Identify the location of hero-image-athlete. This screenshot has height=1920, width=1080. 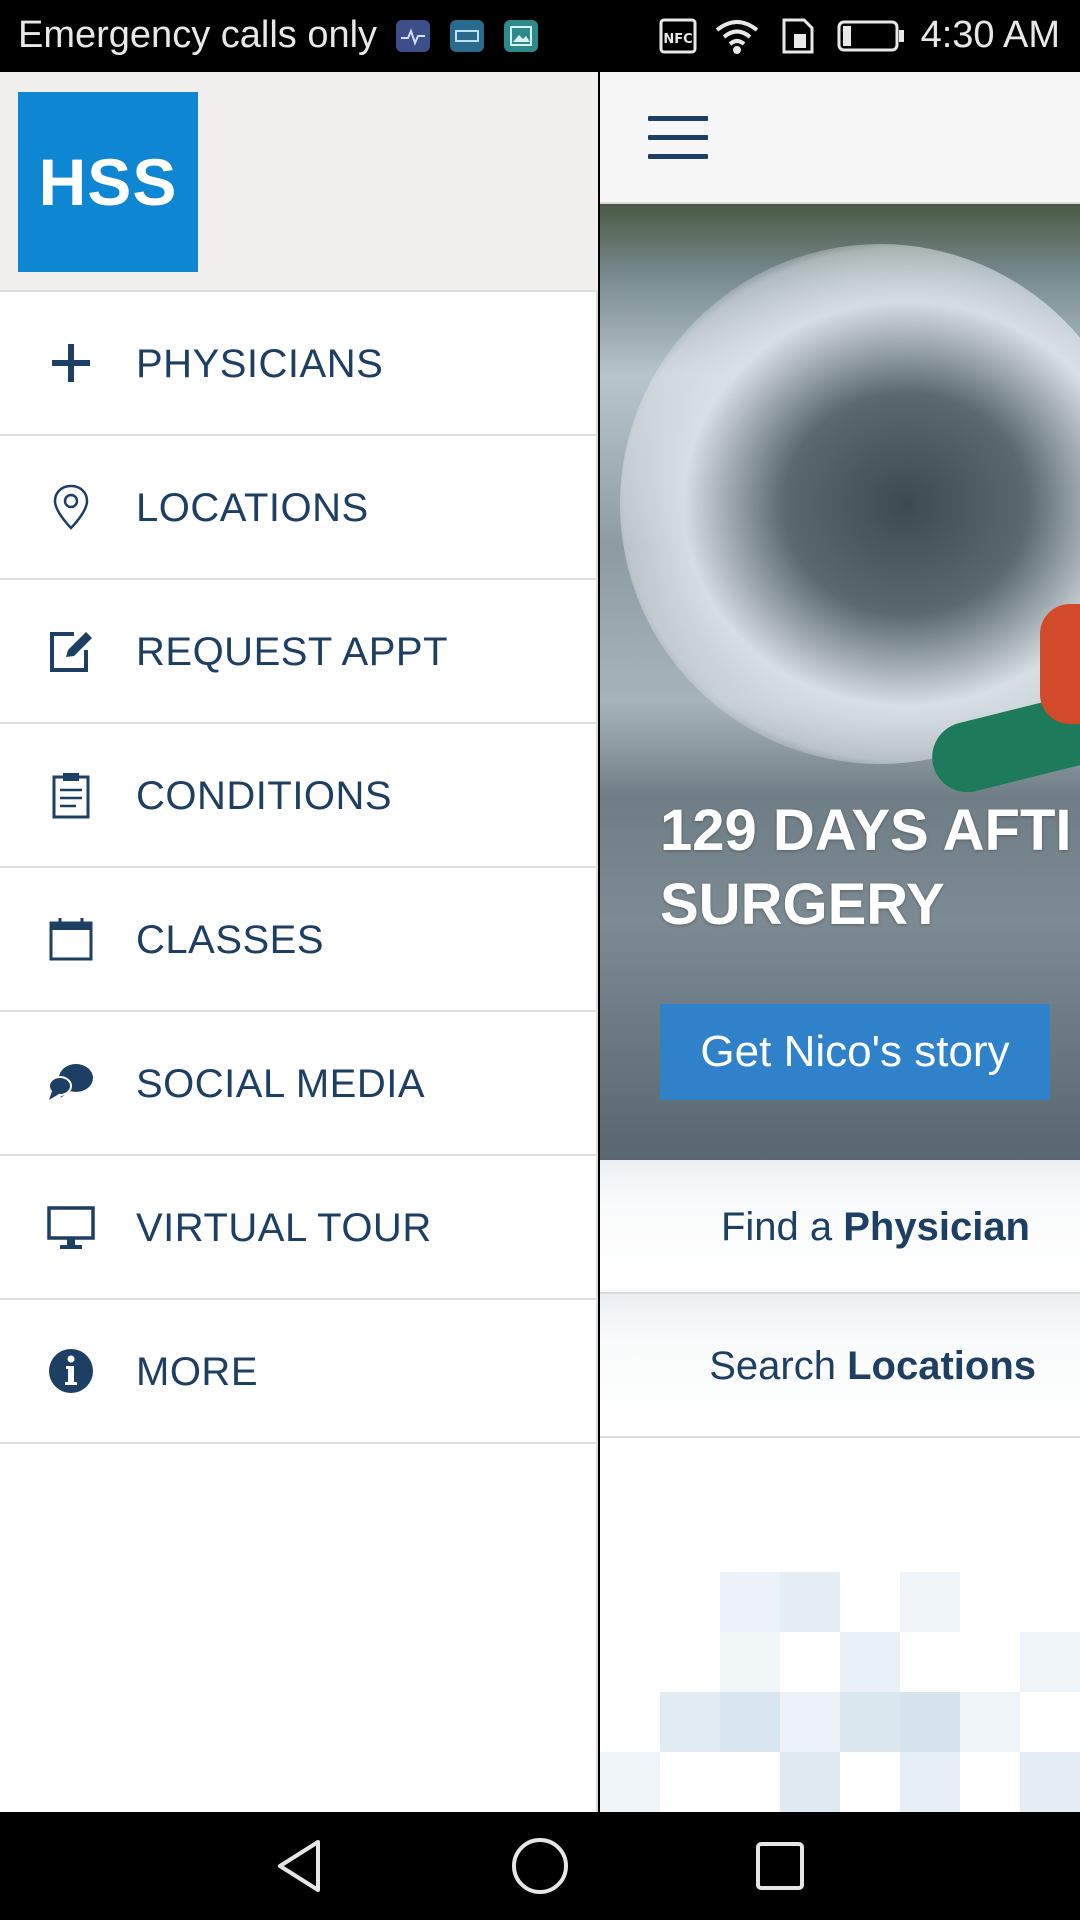
(1060, 664).